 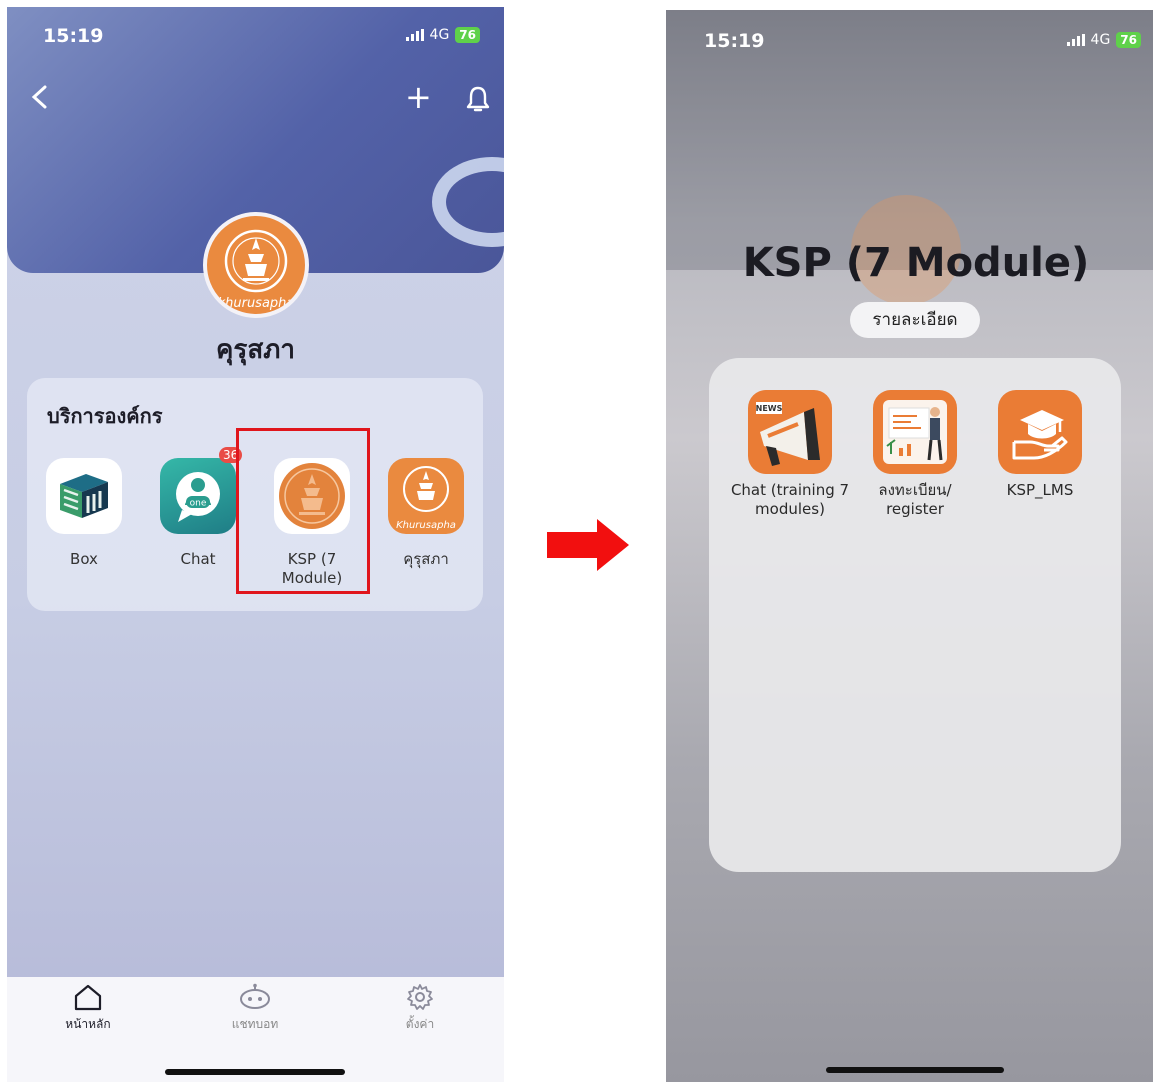 I want to click on graduation-cap-hand-icon, so click(x=1040, y=432).